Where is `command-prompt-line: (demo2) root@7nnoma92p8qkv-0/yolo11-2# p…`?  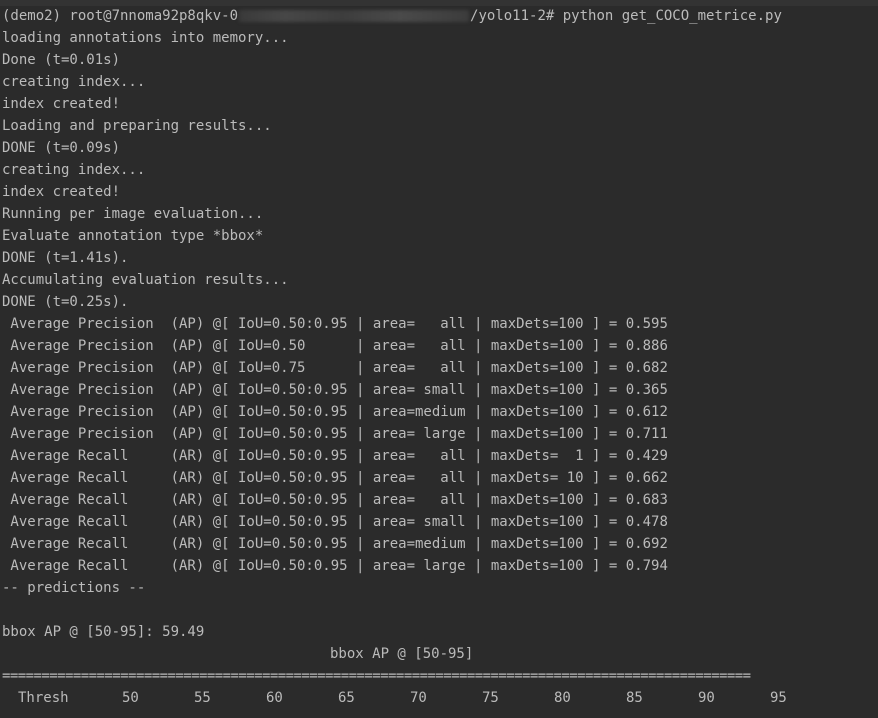 command-prompt-line: (demo2) root@7nnoma92p8qkv-0/yolo11-2# p… is located at coordinates (392, 16).